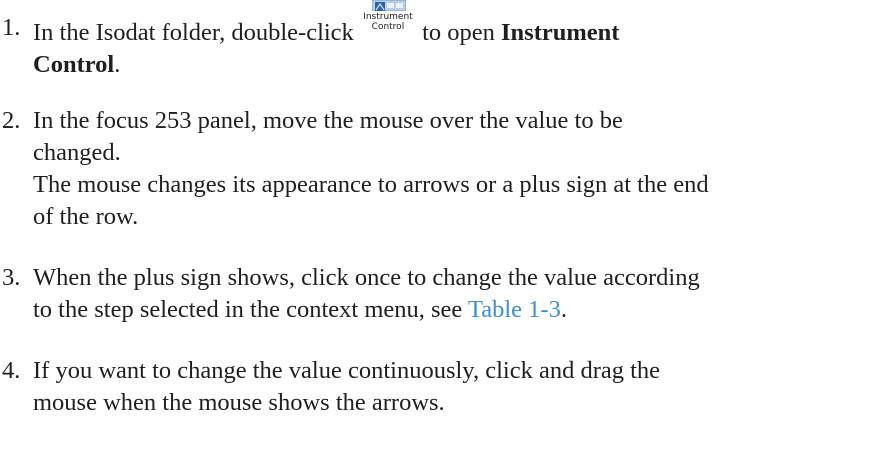 Image resolution: width=895 pixels, height=458 pixels. I want to click on instrument-control-icon: Instrument Control, so click(388, 19).